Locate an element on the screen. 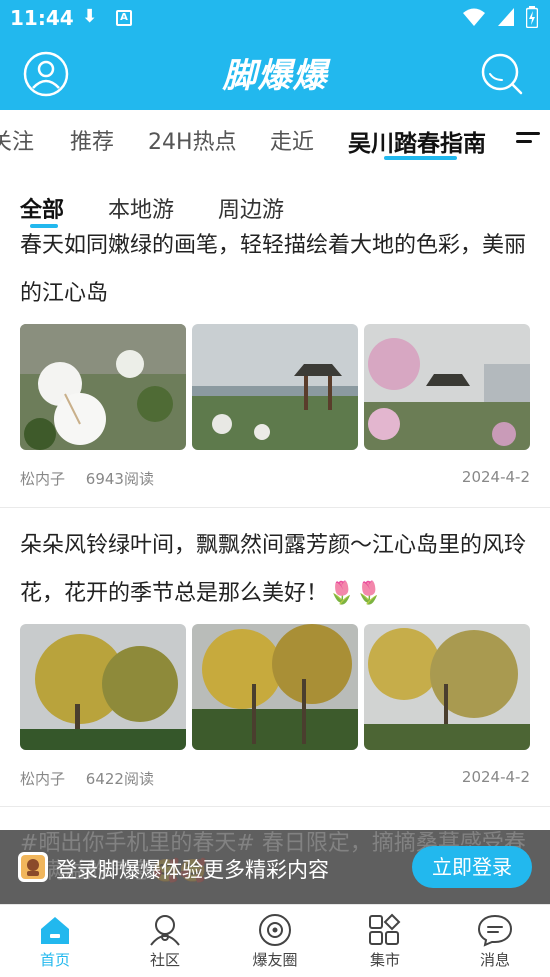  nav-friends-circle-label: 爆友圈 is located at coordinates (275, 960).